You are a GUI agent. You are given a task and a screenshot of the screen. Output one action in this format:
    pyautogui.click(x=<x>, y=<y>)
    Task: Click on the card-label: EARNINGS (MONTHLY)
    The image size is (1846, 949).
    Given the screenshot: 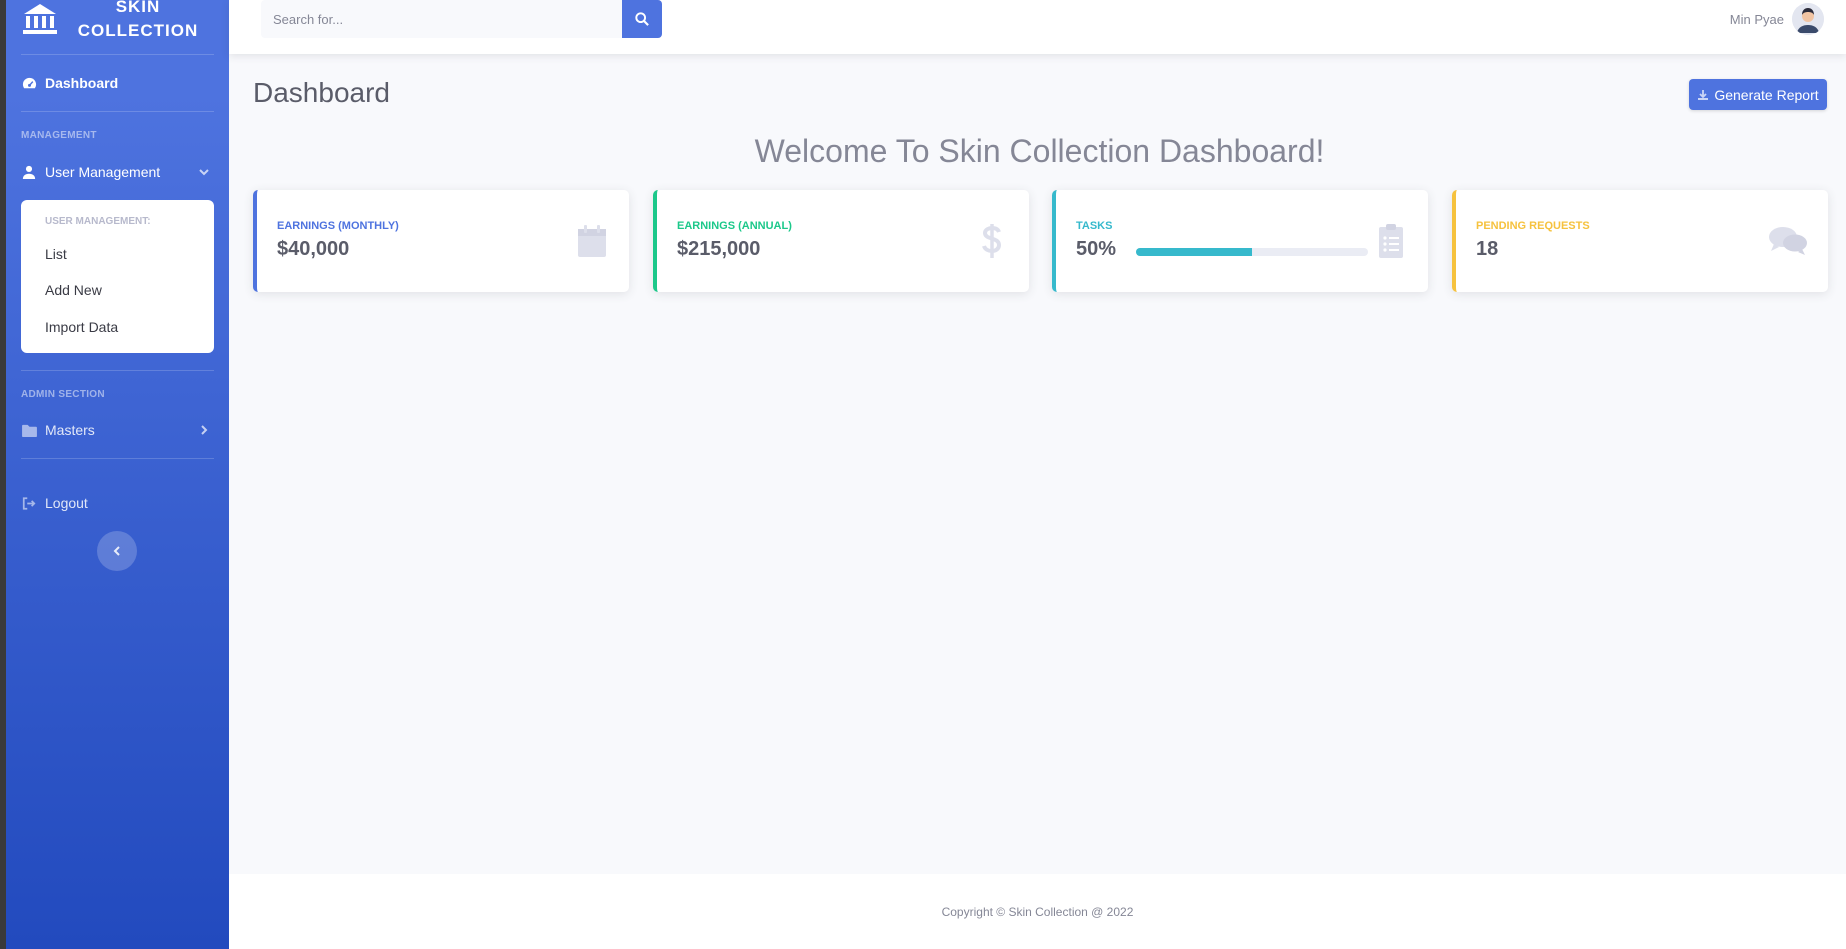 What is the action you would take?
    pyautogui.click(x=338, y=226)
    